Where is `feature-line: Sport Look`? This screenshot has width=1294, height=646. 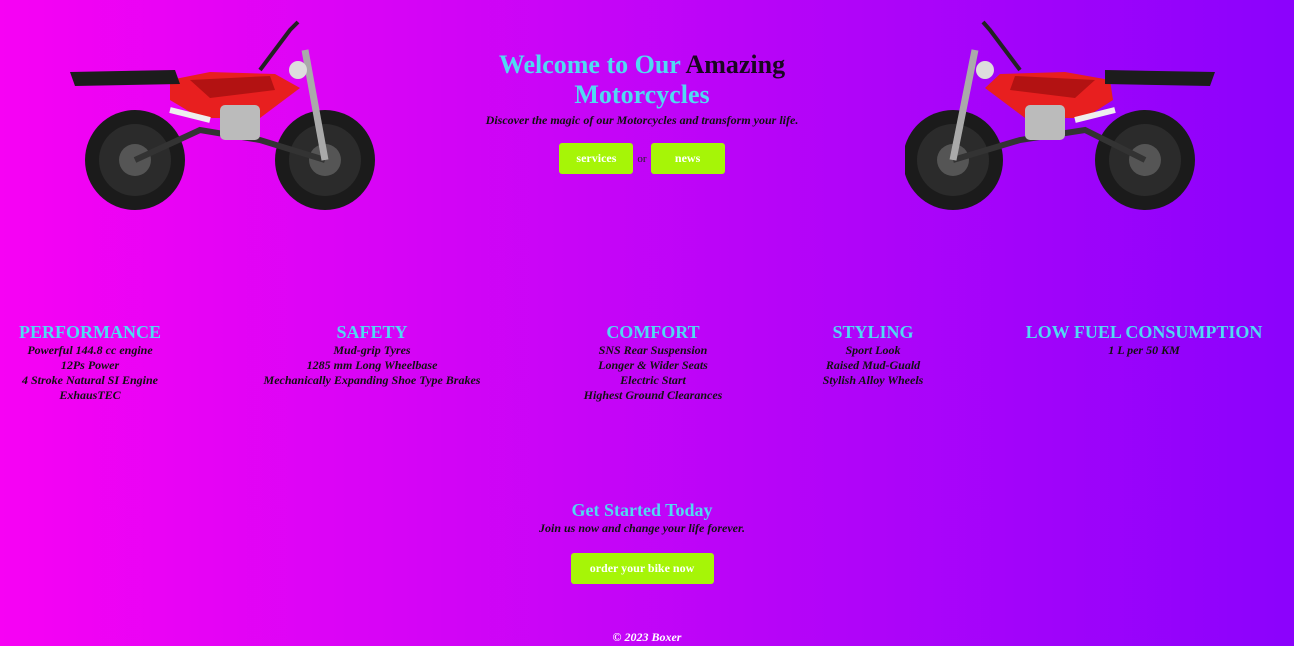
feature-line: Sport Look is located at coordinates (873, 350).